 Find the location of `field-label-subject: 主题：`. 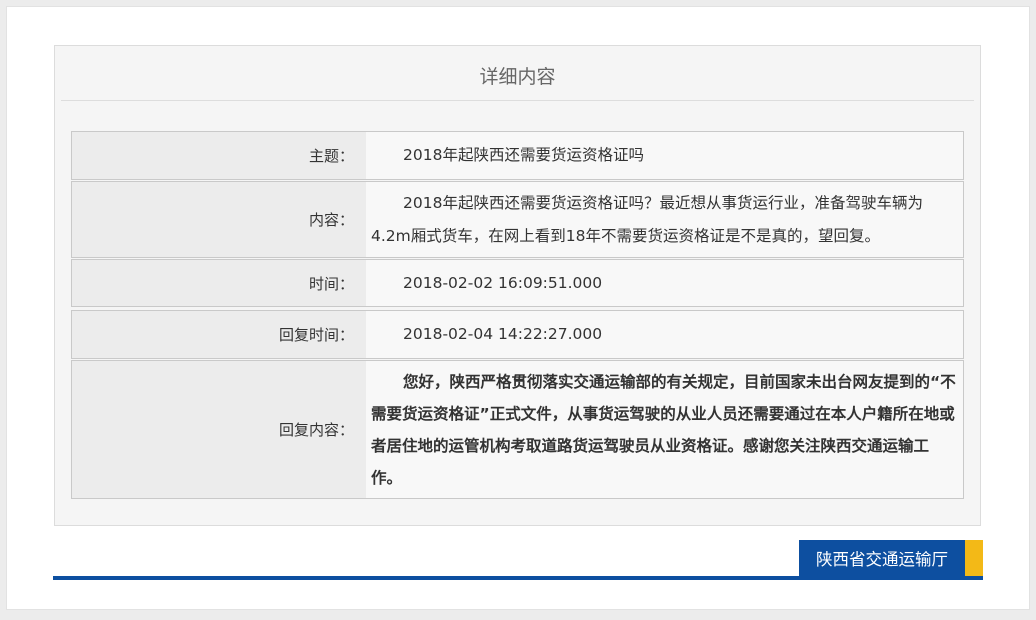

field-label-subject: 主题： is located at coordinates (219, 155).